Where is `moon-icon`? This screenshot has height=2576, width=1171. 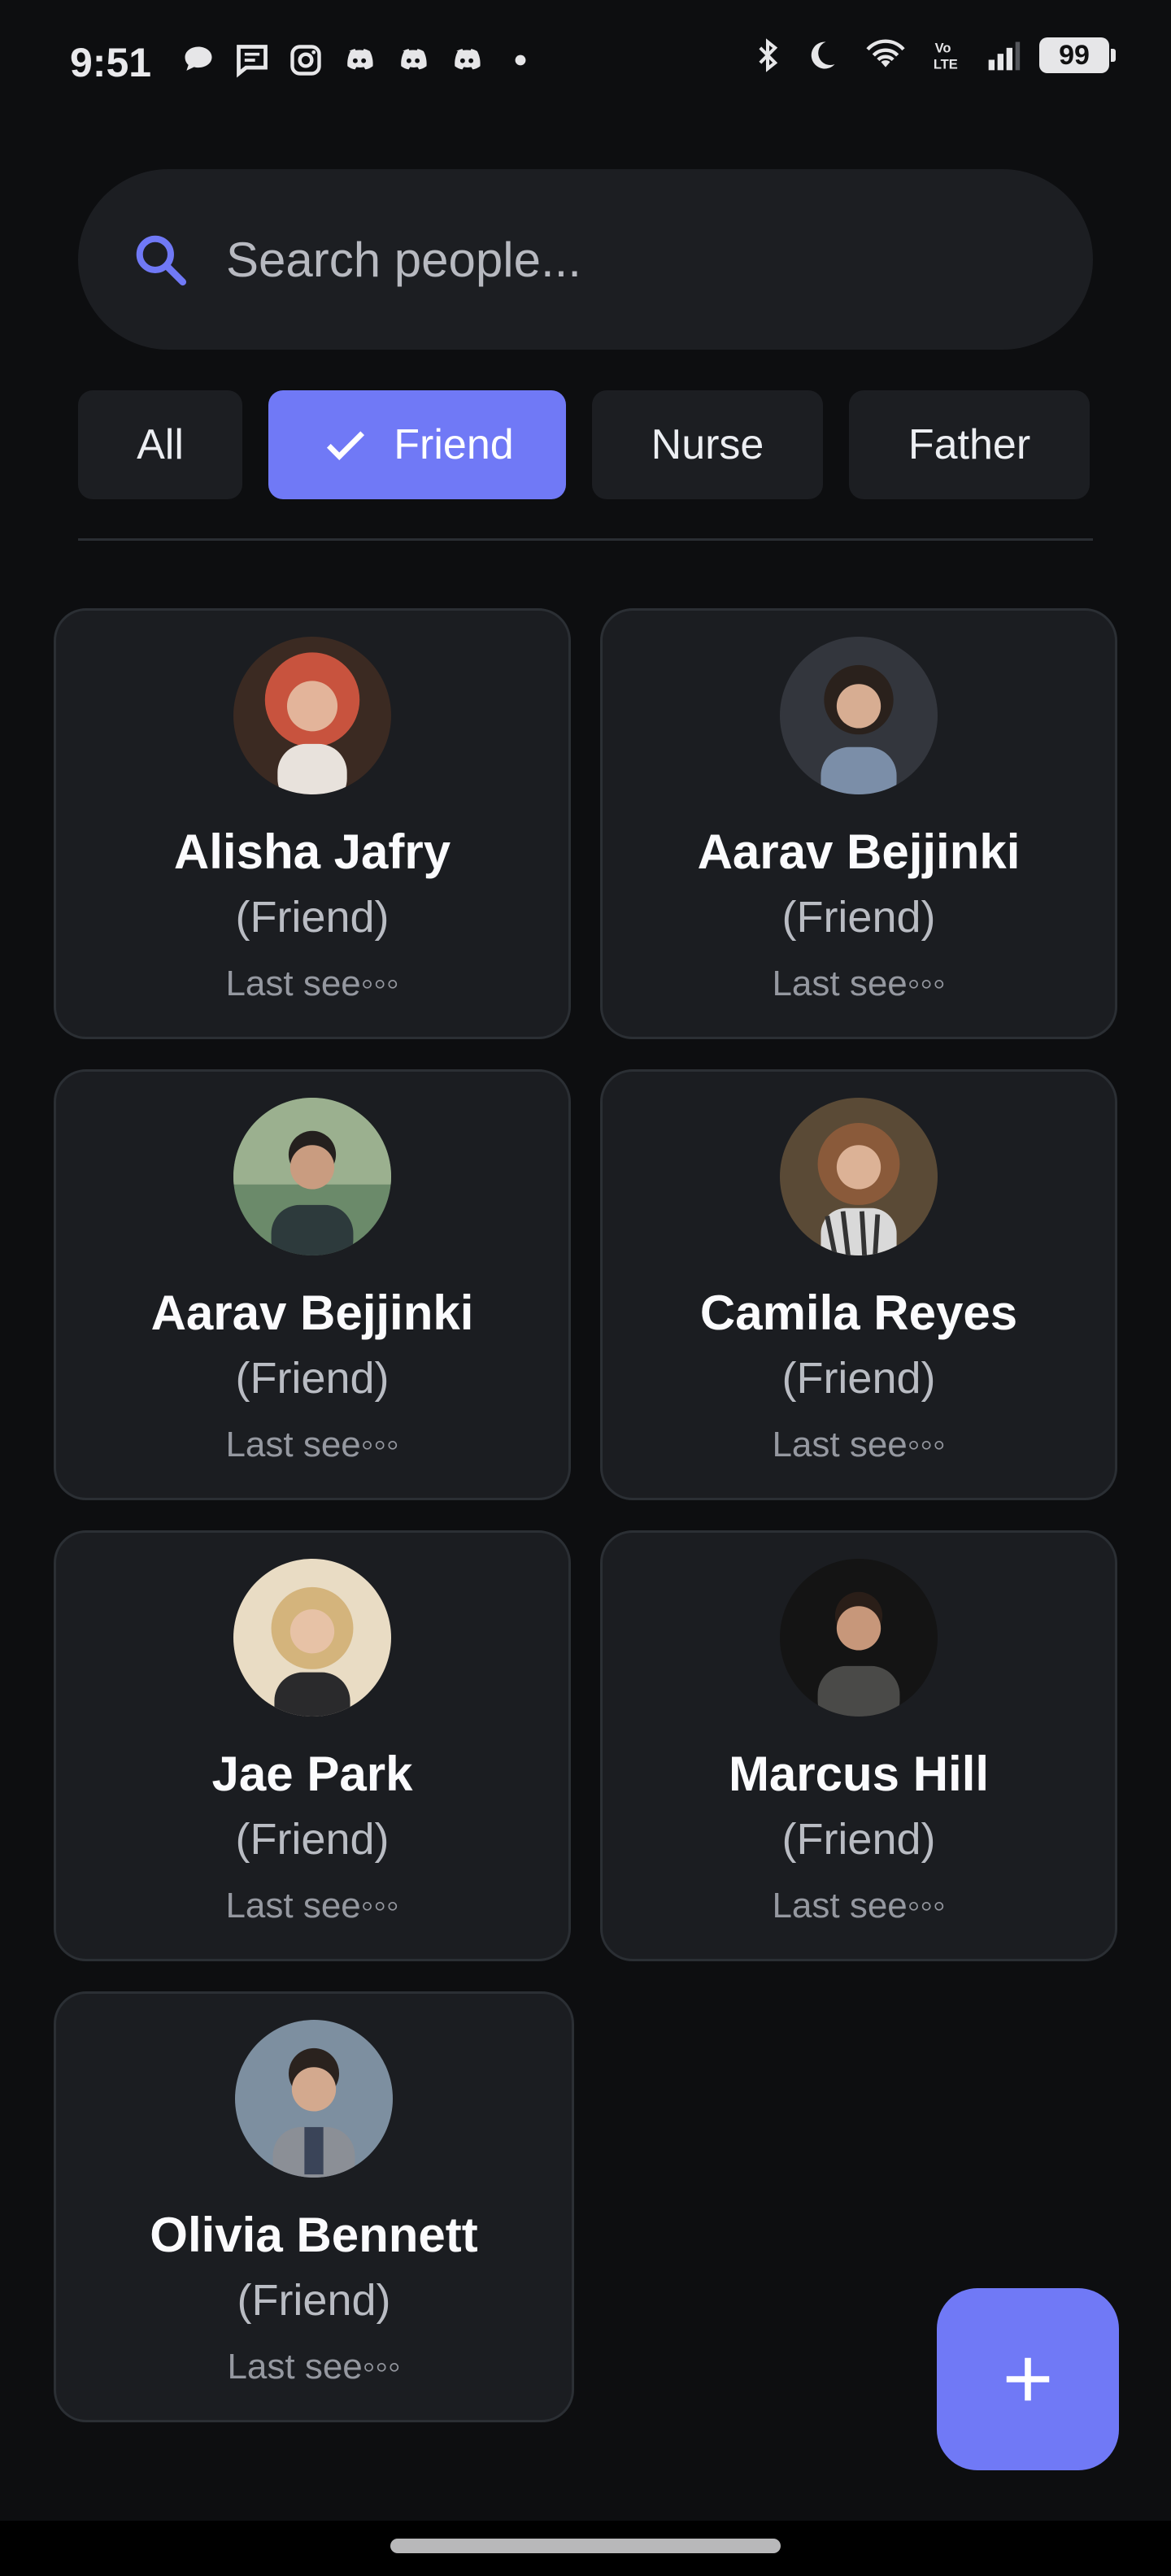 moon-icon is located at coordinates (821, 55).